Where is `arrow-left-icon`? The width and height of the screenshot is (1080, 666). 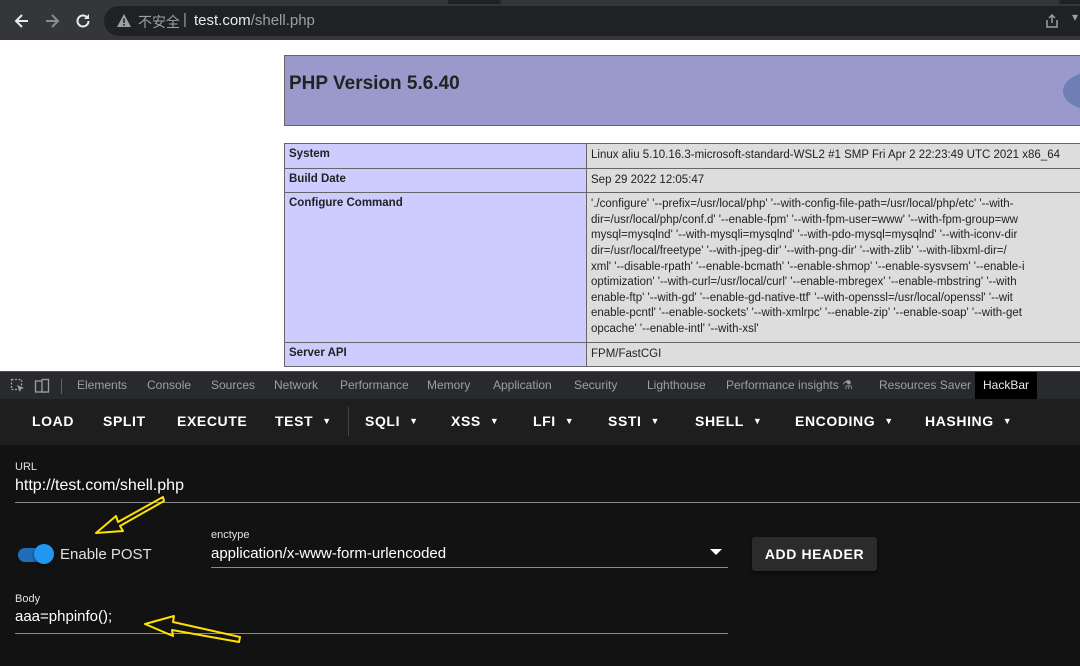
arrow-left-icon is located at coordinates (21, 21).